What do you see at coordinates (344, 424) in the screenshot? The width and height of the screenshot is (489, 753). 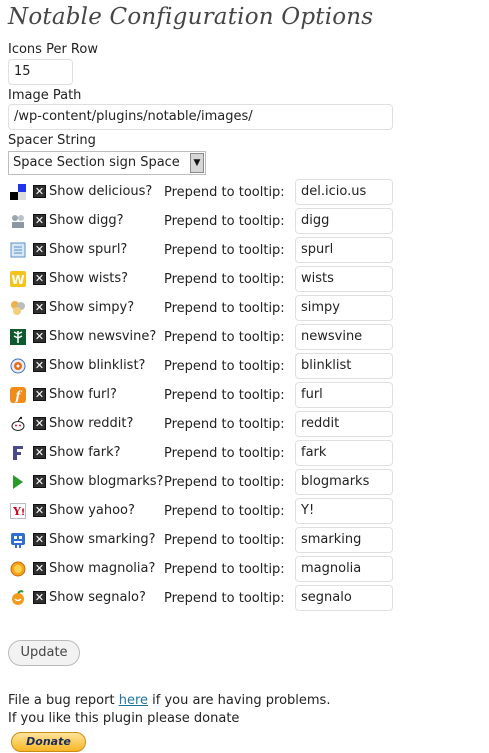 I see `tooltip-input: reddit` at bounding box center [344, 424].